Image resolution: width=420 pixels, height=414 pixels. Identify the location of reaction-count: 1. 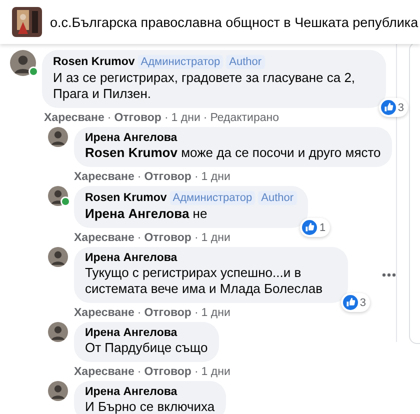
(315, 227).